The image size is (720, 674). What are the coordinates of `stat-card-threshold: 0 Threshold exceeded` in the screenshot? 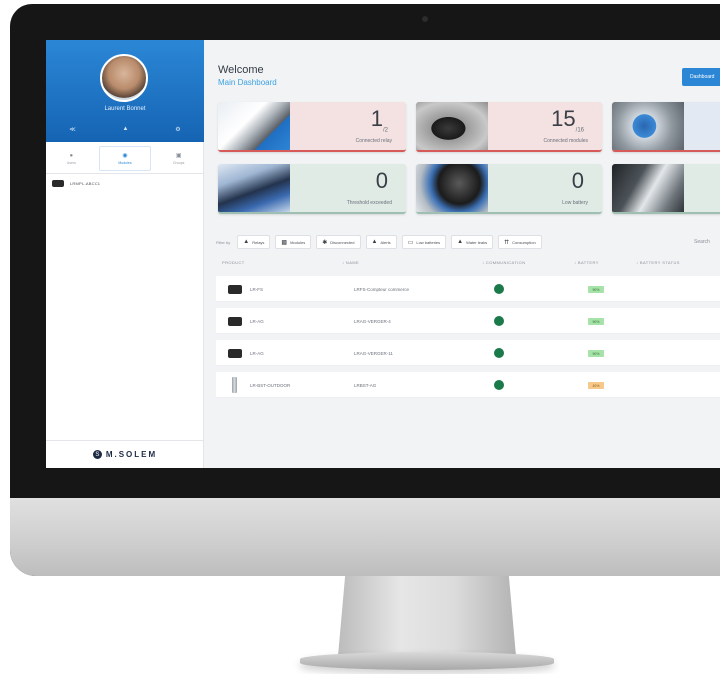 It's located at (312, 189).